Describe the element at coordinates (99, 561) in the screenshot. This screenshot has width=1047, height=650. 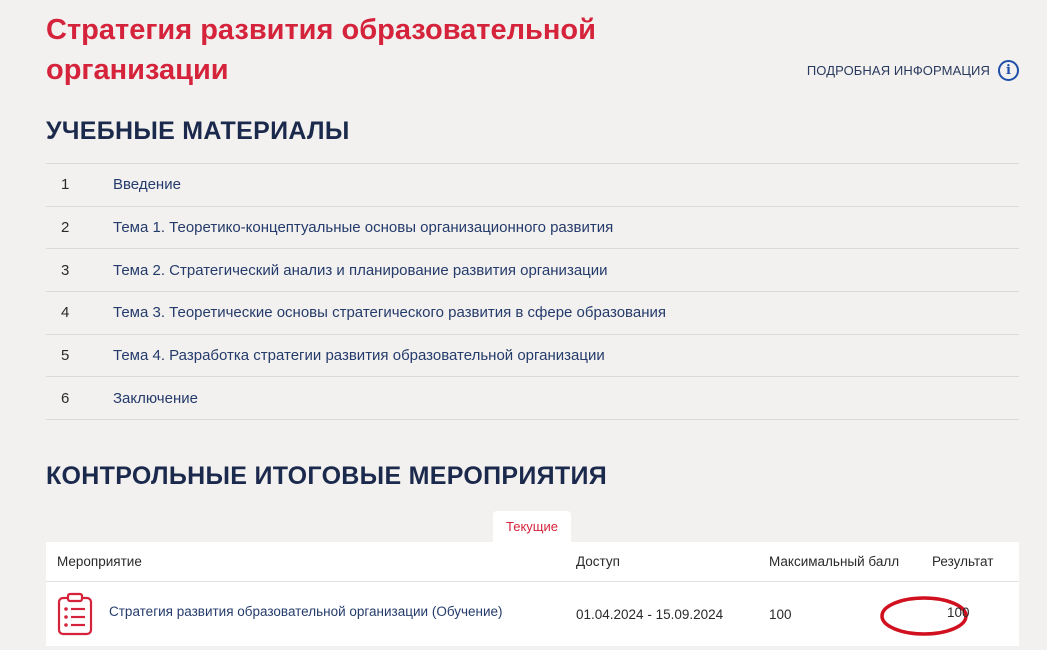
I see `column-header-event: Мероприятие` at that location.